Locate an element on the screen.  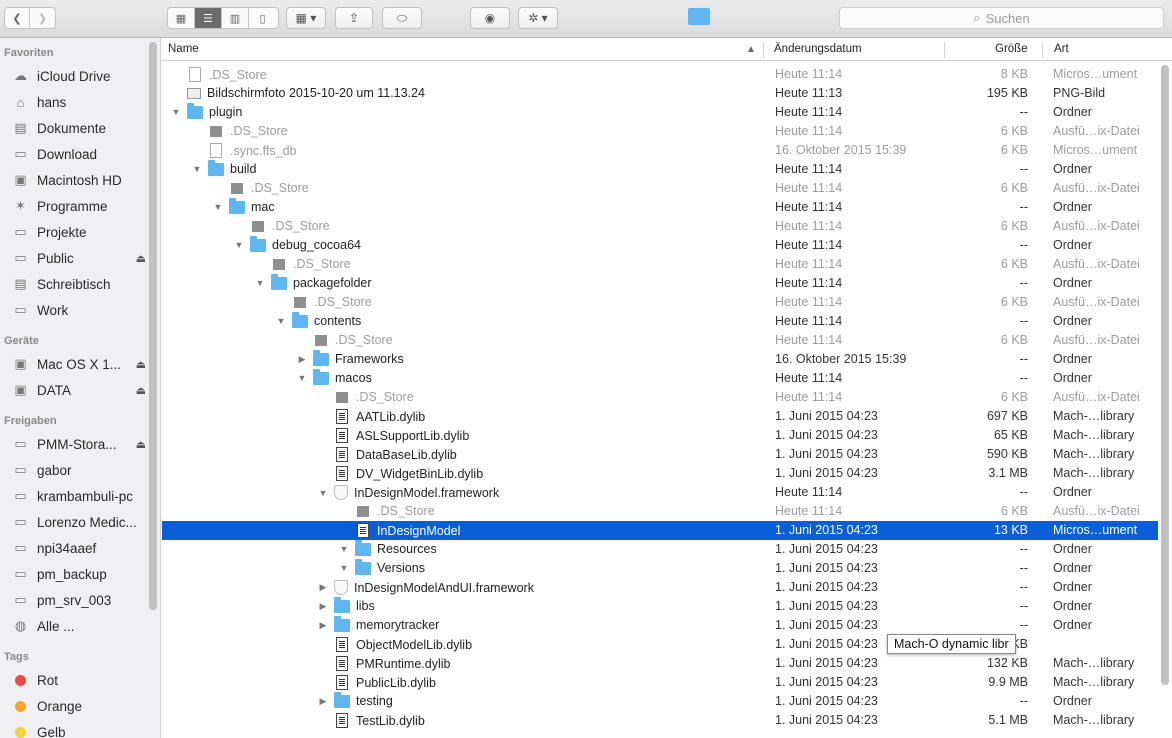
table-row: ▼ Resources 1. Juni 2015 04:23 -- Ordner is located at coordinates (660, 549).